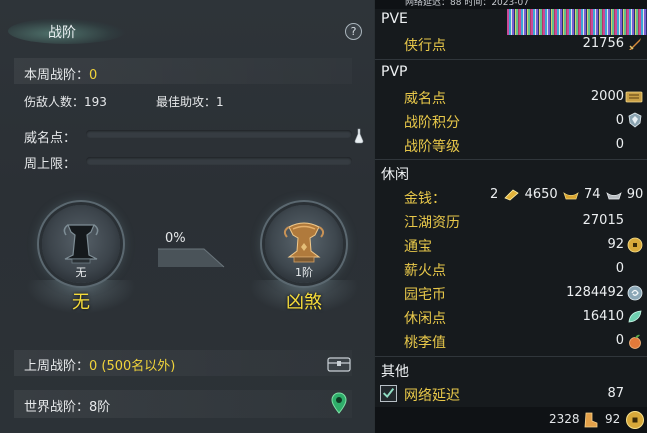 This screenshot has height=433, width=647. Describe the element at coordinates (57, 75) in the screenshot. I see `weekly-rank-label: 本周战阶：` at that location.